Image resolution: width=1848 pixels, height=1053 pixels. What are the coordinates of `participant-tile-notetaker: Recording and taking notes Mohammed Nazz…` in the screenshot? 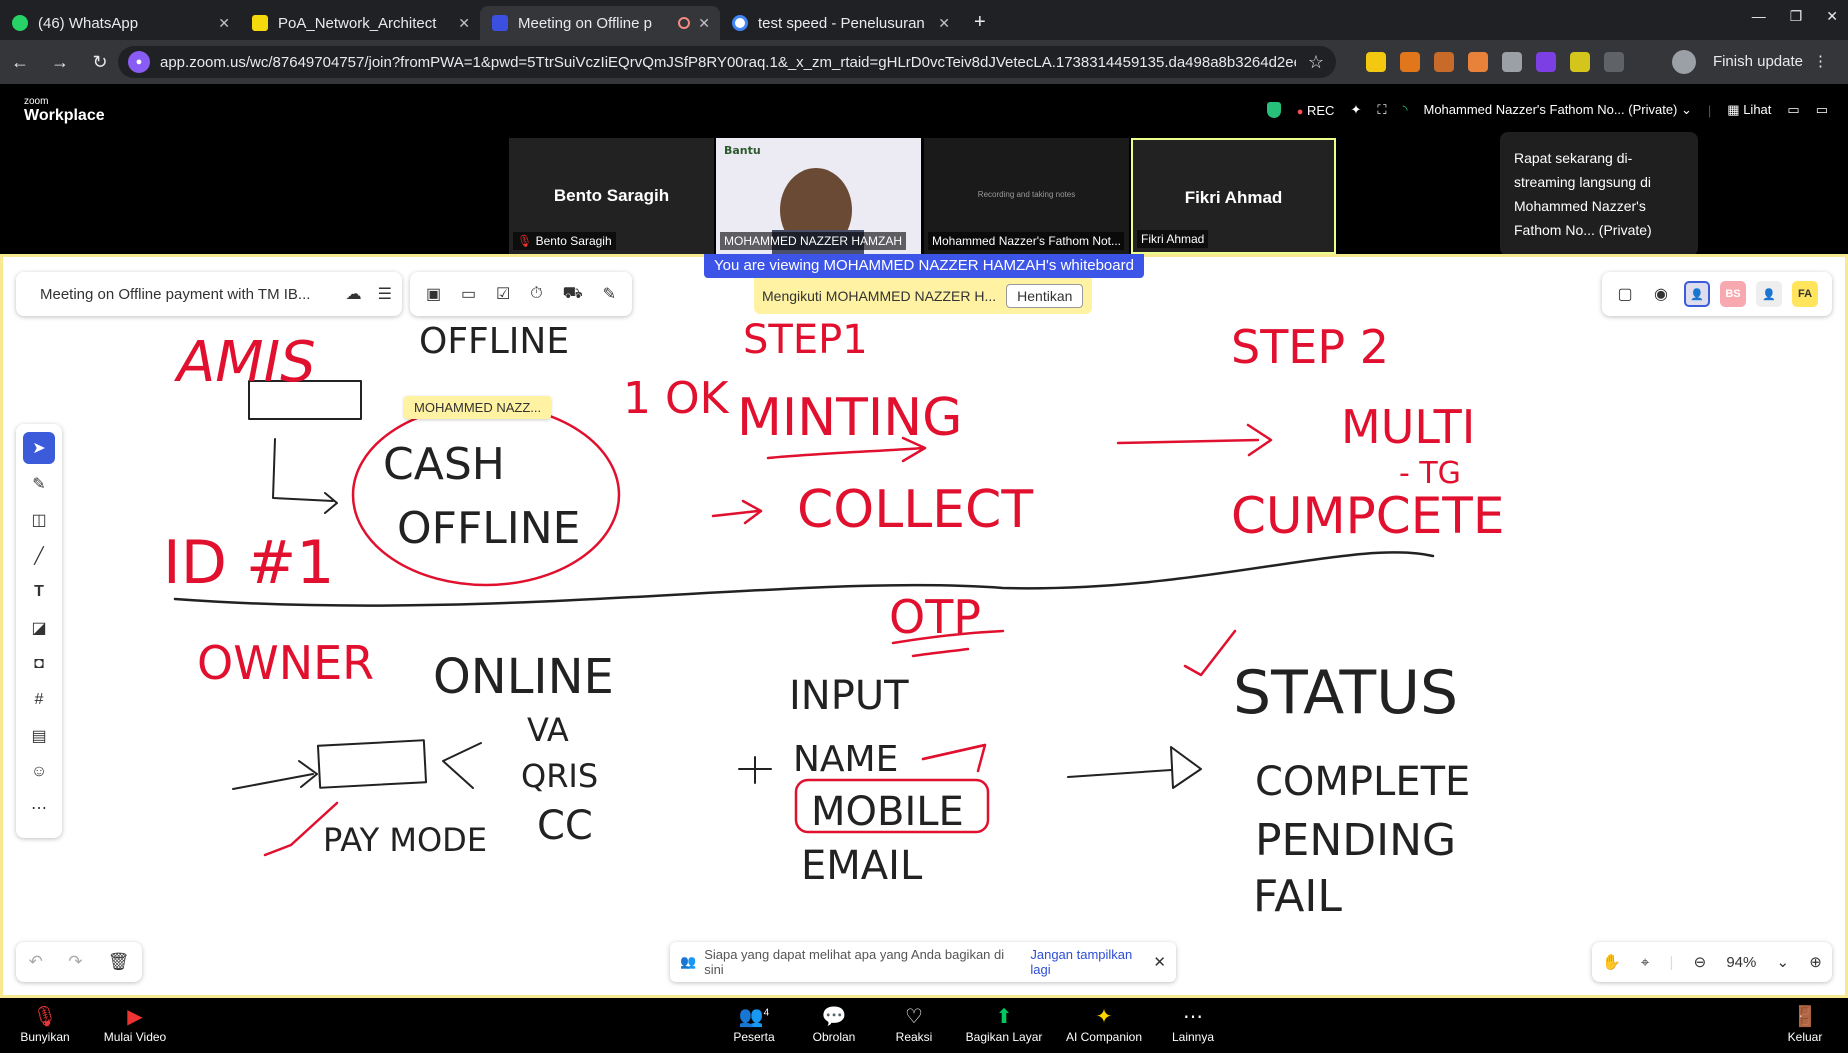 It's located at (1026, 196).